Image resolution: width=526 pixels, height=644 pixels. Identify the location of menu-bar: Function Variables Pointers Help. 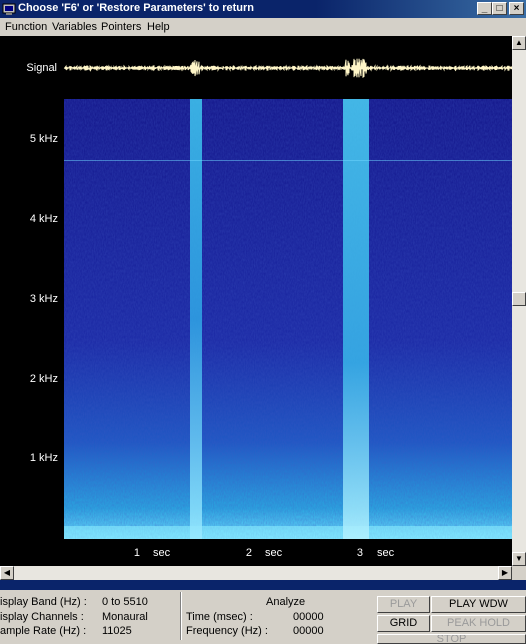
(263, 27).